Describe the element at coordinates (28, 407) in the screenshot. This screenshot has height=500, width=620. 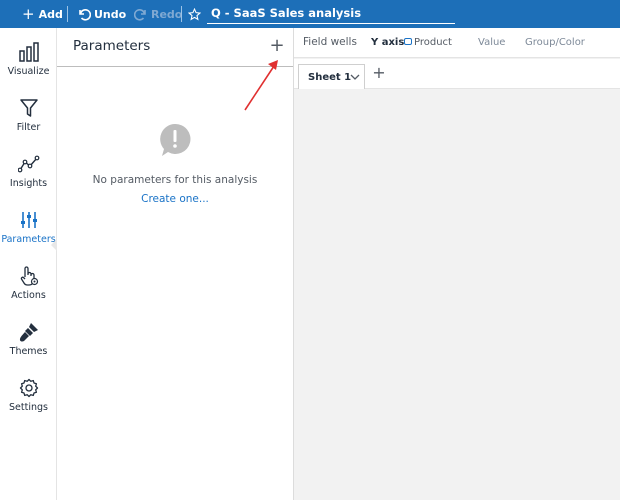
I see `rail-label-settings: Settings` at that location.